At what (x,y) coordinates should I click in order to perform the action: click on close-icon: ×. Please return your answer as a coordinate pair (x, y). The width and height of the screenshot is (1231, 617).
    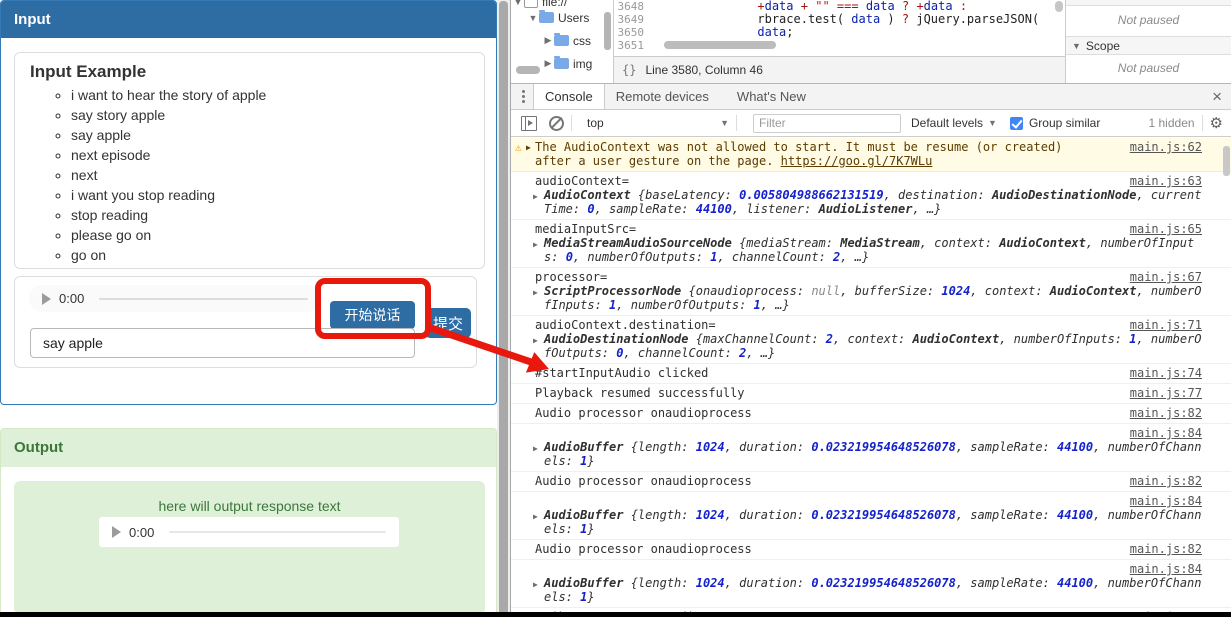
    Looking at the image, I should click on (1217, 96).